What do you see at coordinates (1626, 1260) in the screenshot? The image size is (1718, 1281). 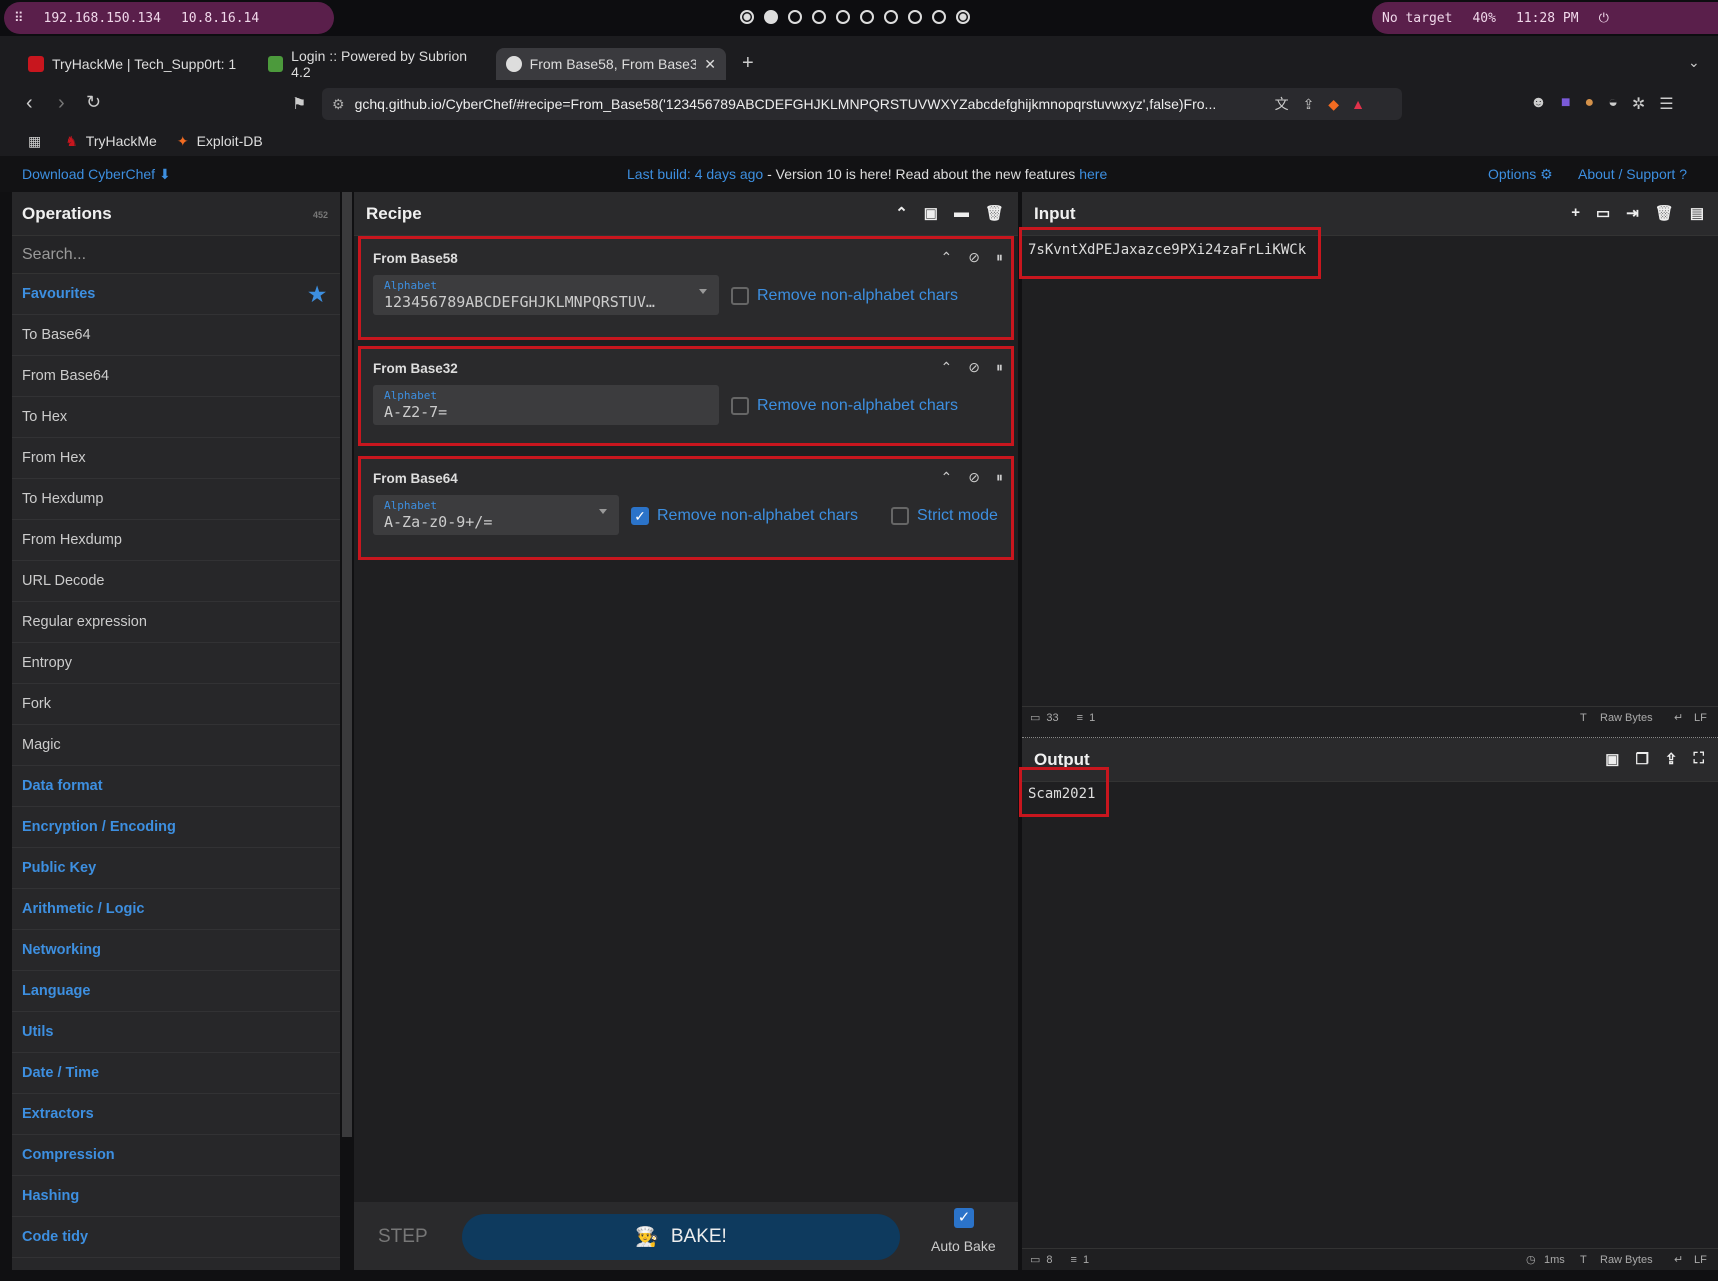 I see `output-encoding: Raw Bytes` at bounding box center [1626, 1260].